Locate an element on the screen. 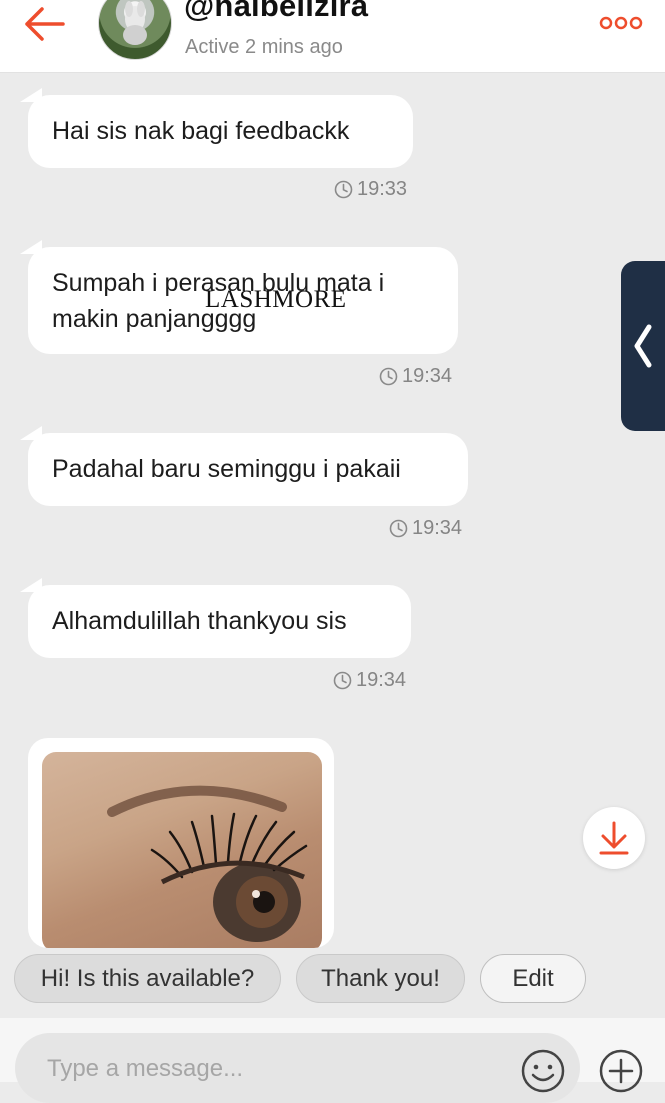 The image size is (665, 1103). eyelash-photo is located at coordinates (182, 850).